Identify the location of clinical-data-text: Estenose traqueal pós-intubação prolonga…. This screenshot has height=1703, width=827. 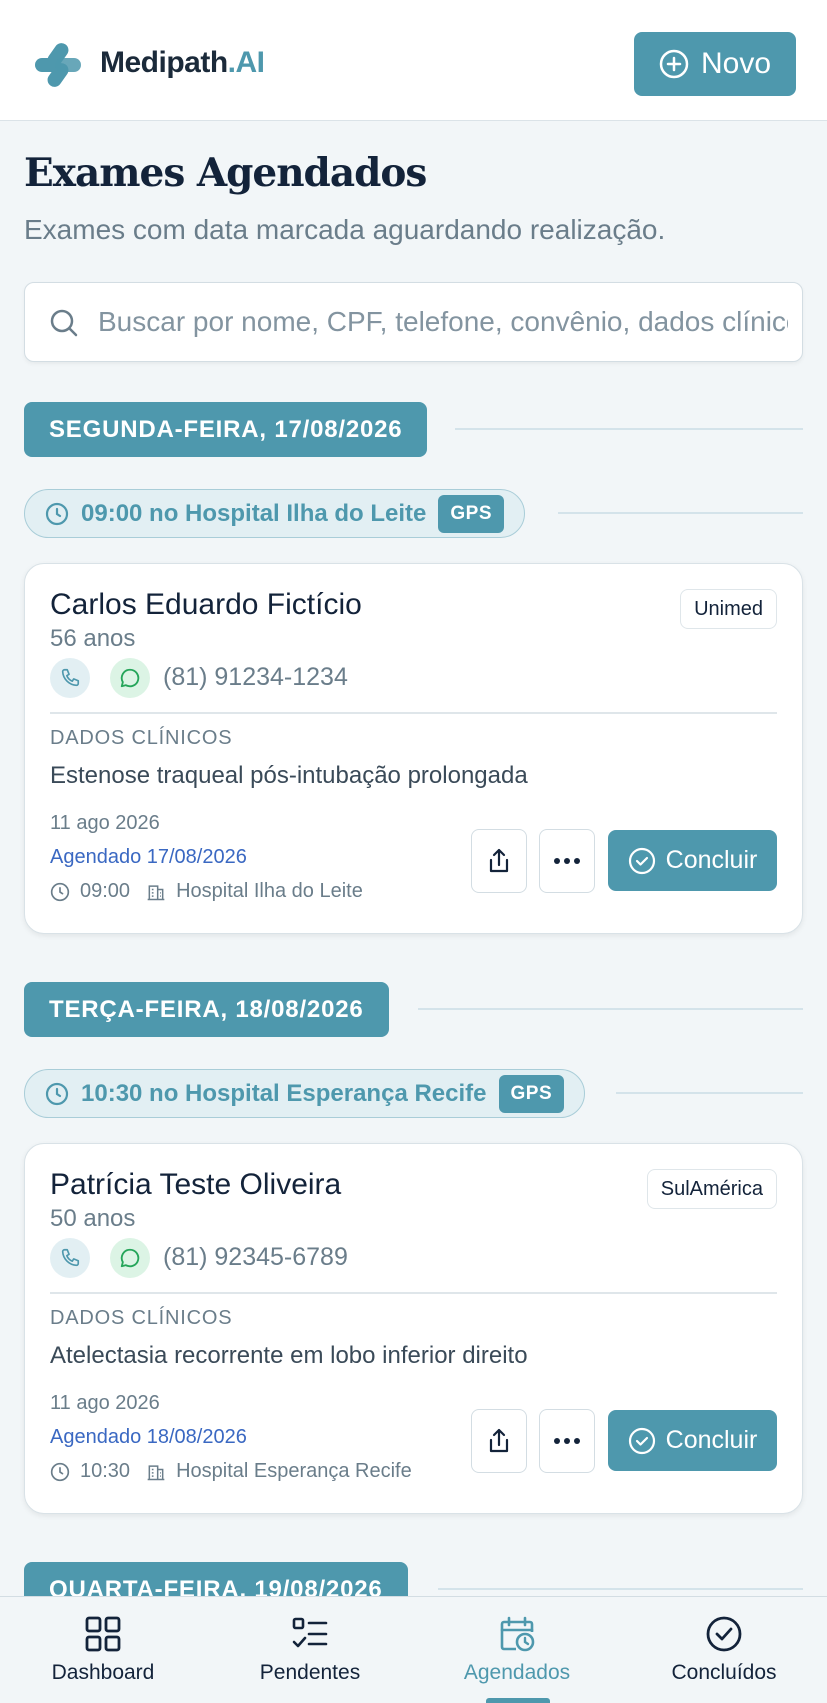
(289, 775).